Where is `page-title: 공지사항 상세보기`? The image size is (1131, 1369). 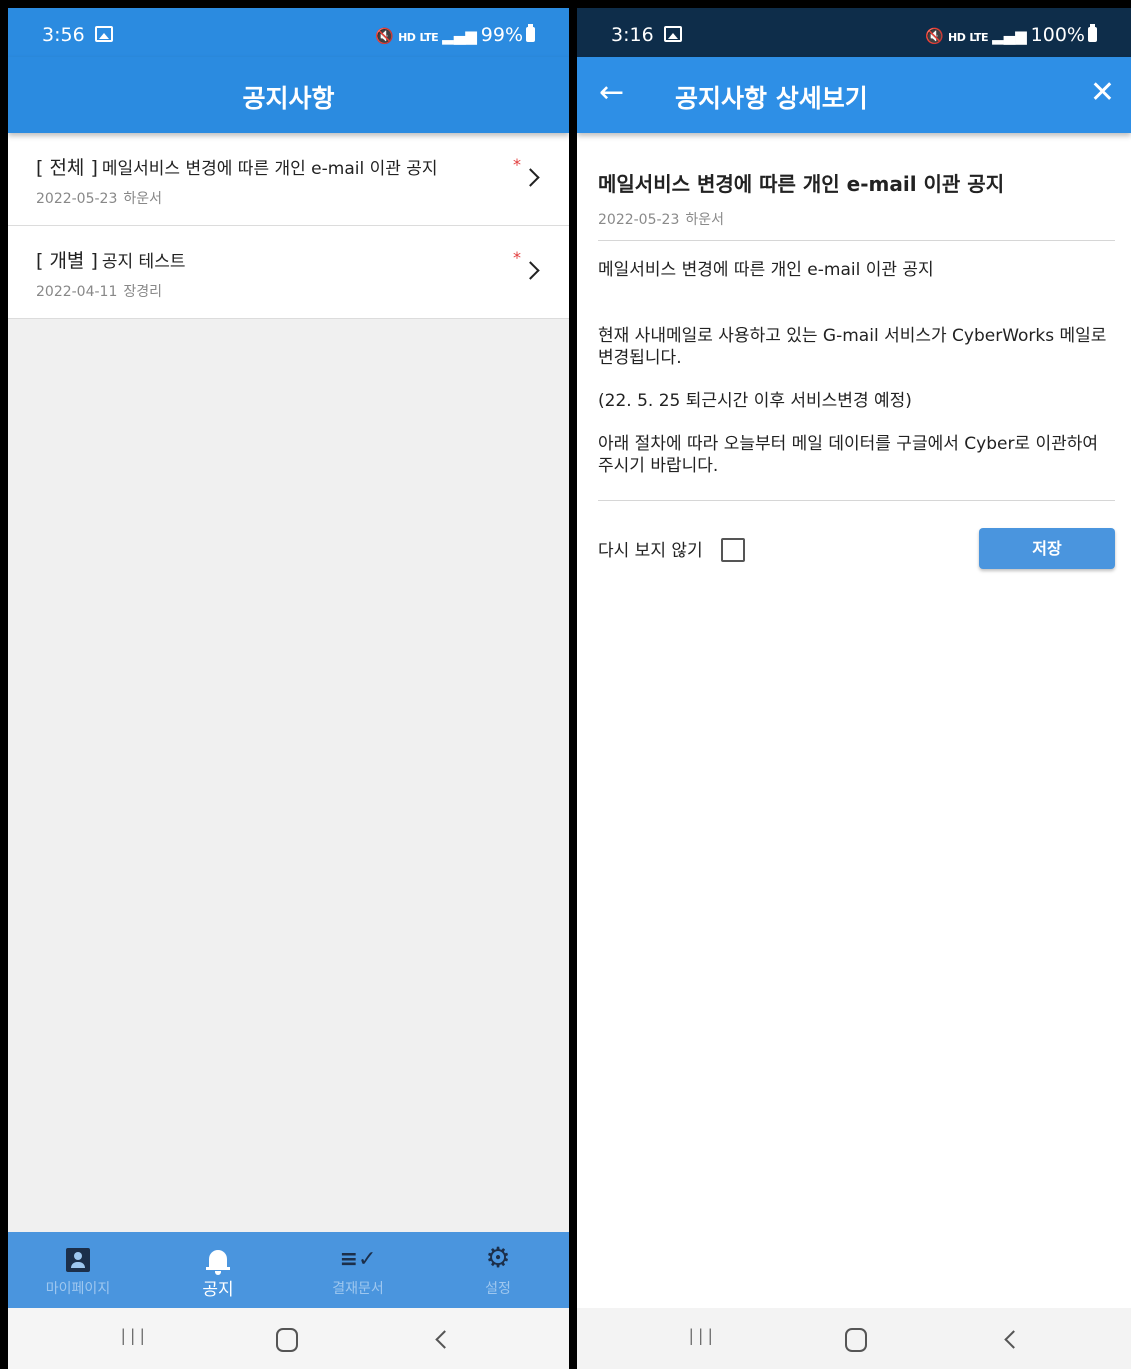 page-title: 공지사항 상세보기 is located at coordinates (771, 98).